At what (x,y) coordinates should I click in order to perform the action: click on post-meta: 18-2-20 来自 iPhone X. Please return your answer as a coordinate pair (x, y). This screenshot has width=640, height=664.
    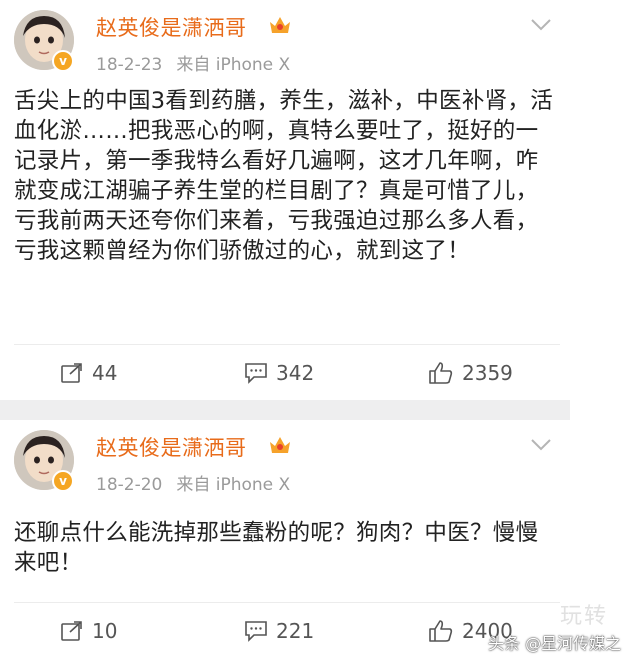
    Looking at the image, I should click on (193, 482).